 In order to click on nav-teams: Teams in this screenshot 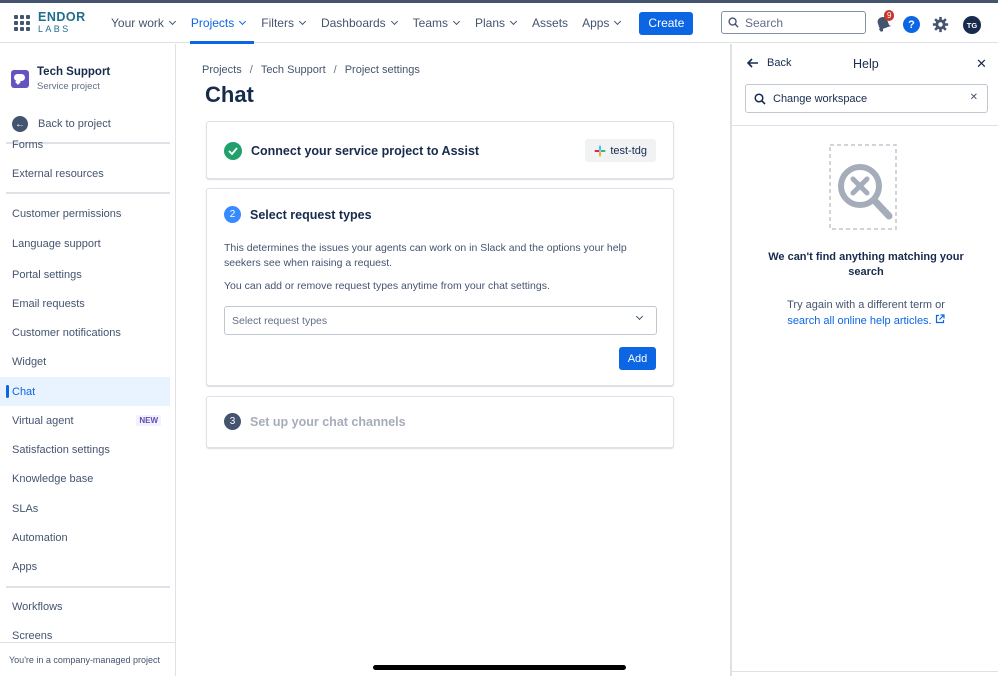, I will do `click(437, 23)`.